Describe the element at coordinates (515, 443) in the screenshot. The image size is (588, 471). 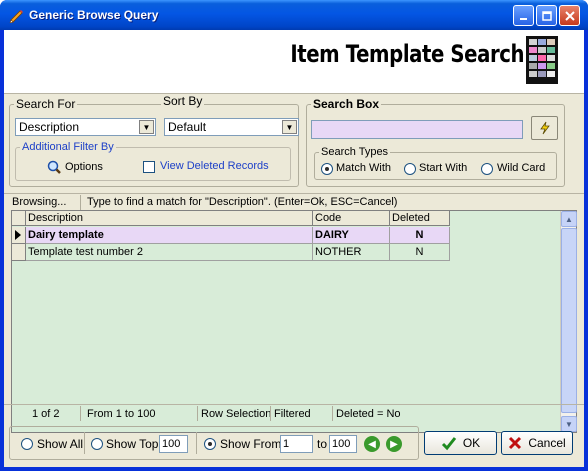
I see `cross-icon` at that location.